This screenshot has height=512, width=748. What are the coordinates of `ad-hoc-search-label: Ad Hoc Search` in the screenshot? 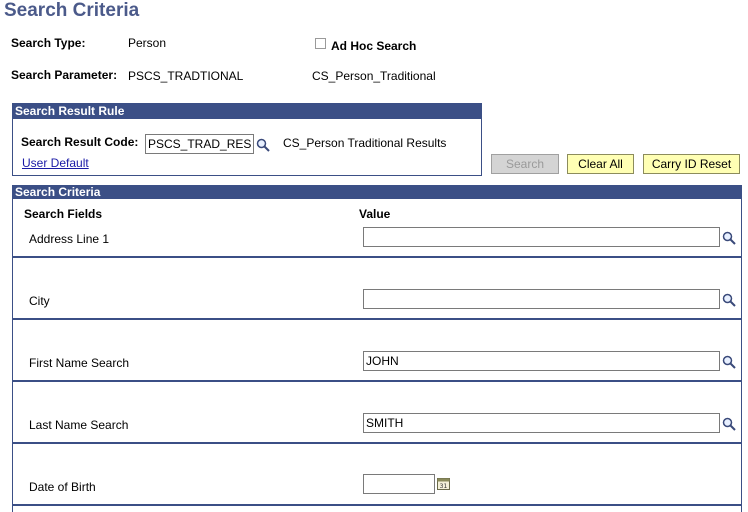 It's located at (374, 46).